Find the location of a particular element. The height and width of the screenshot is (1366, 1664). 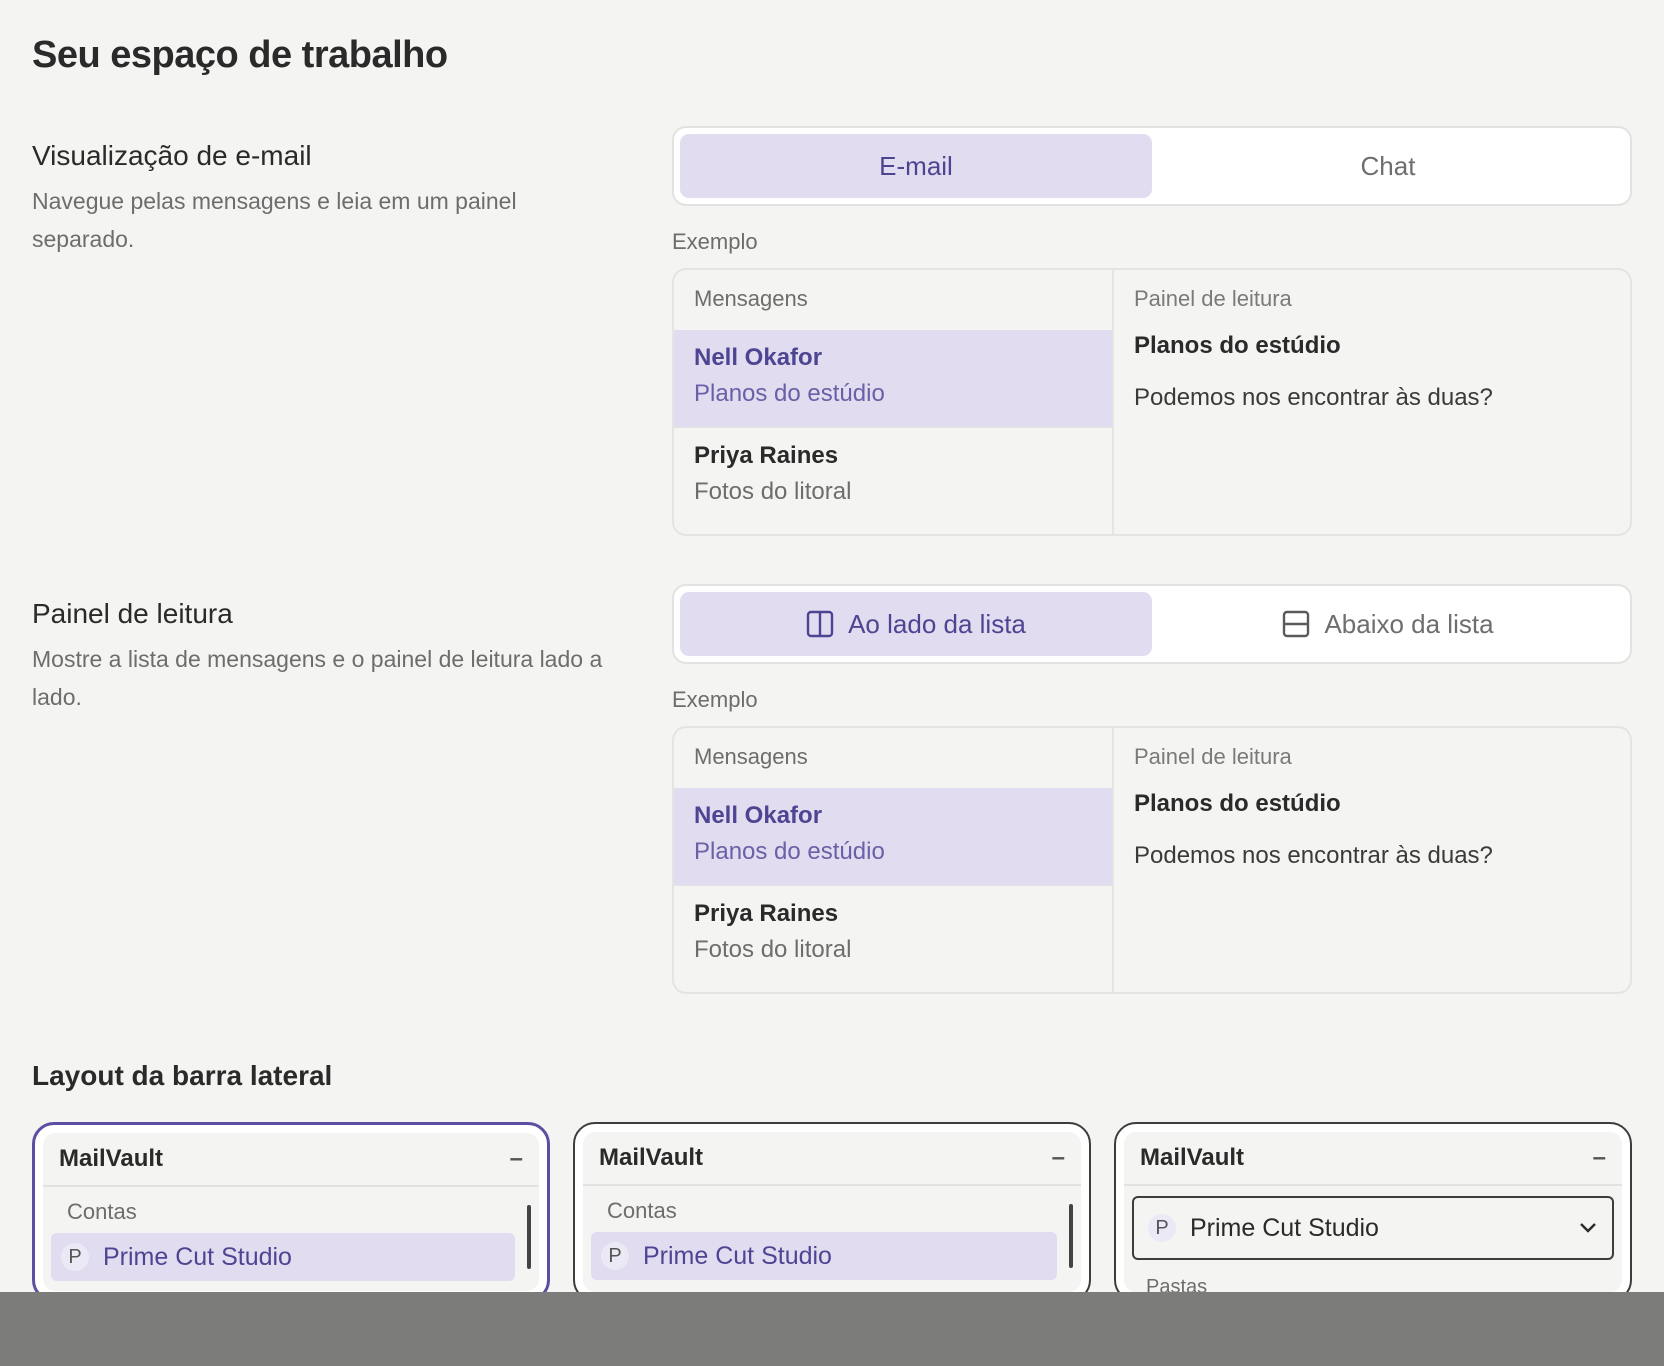

sidebar-layout-option-3: MailVault – P Prime Cut Studio Pastas is located at coordinates (1373, 1212).